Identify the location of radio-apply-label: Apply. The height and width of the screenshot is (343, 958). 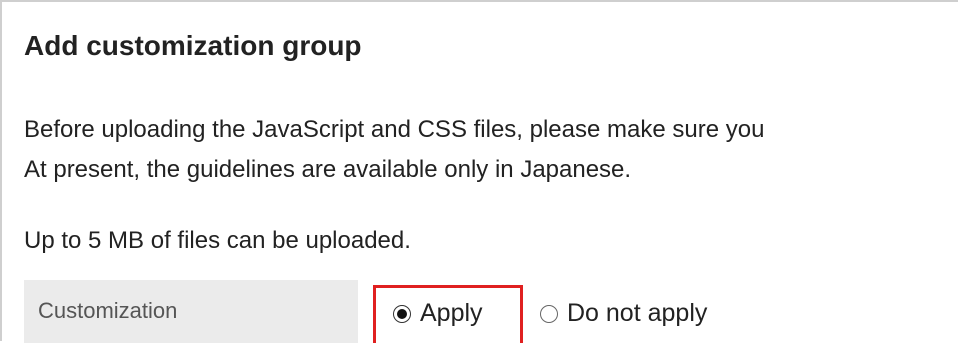
(451, 313).